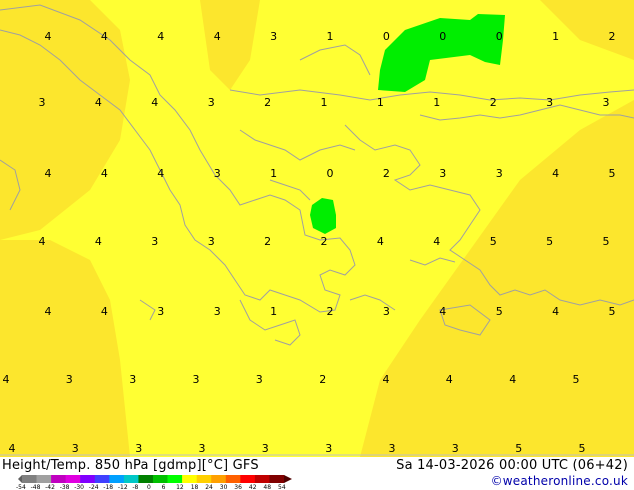  I want to click on forecast-datetime: Sa 14-03-2026 00:00 UTC (06+42), so click(512, 465).